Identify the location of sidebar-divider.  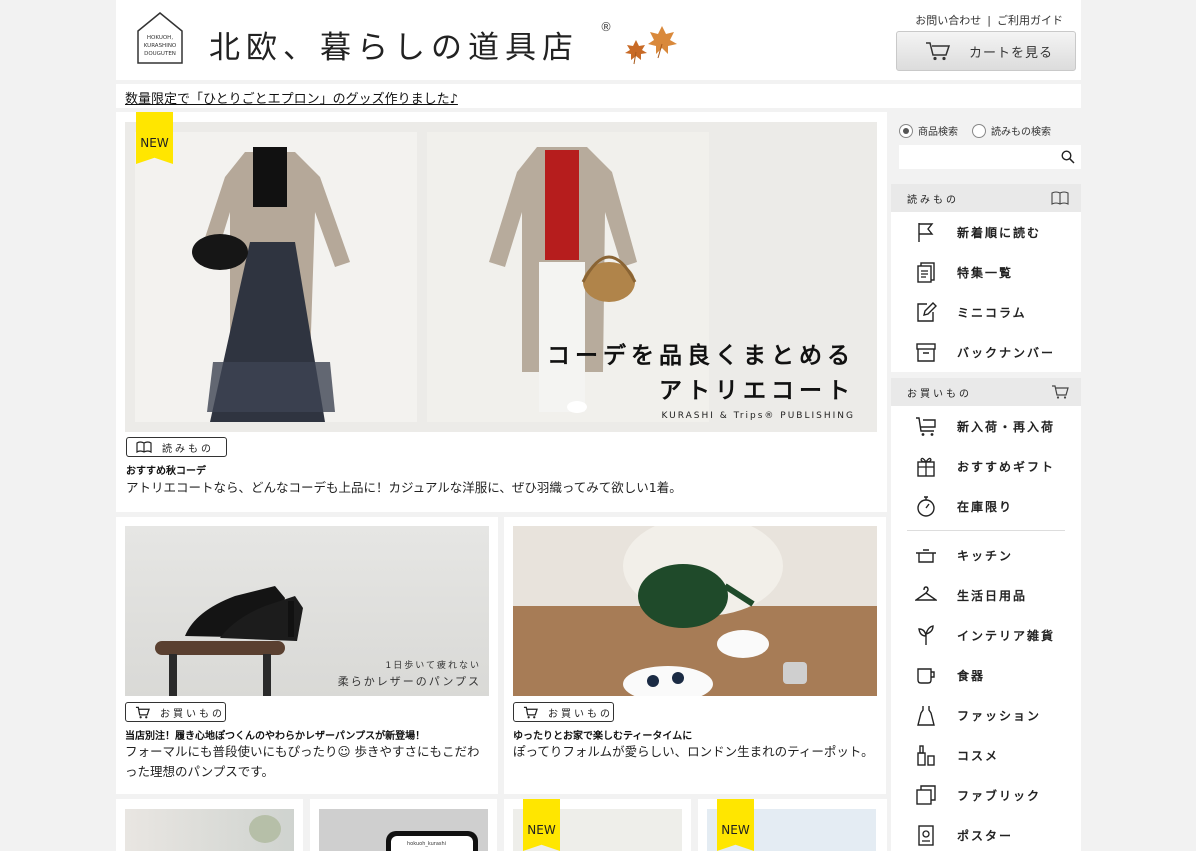
(986, 530).